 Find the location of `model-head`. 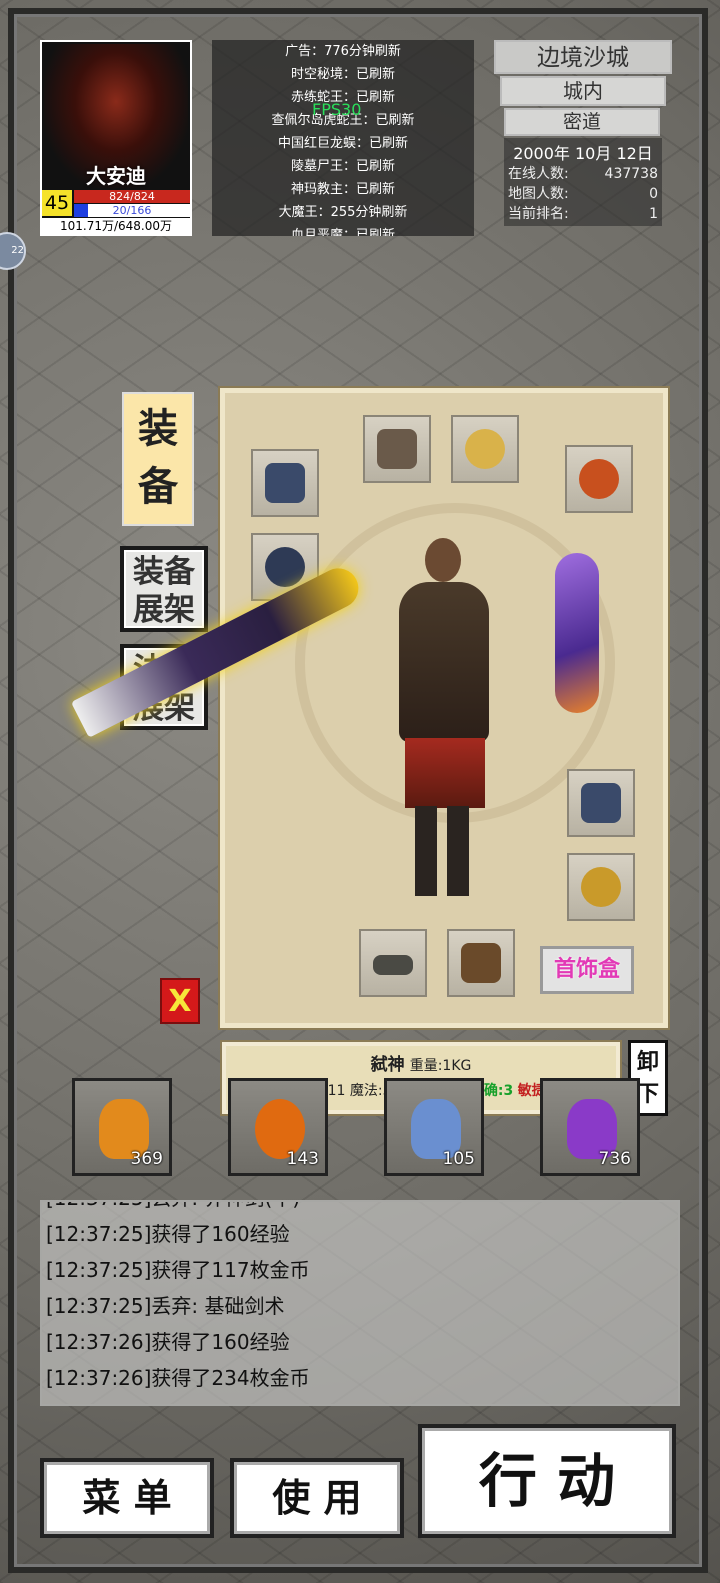

model-head is located at coordinates (443, 560).